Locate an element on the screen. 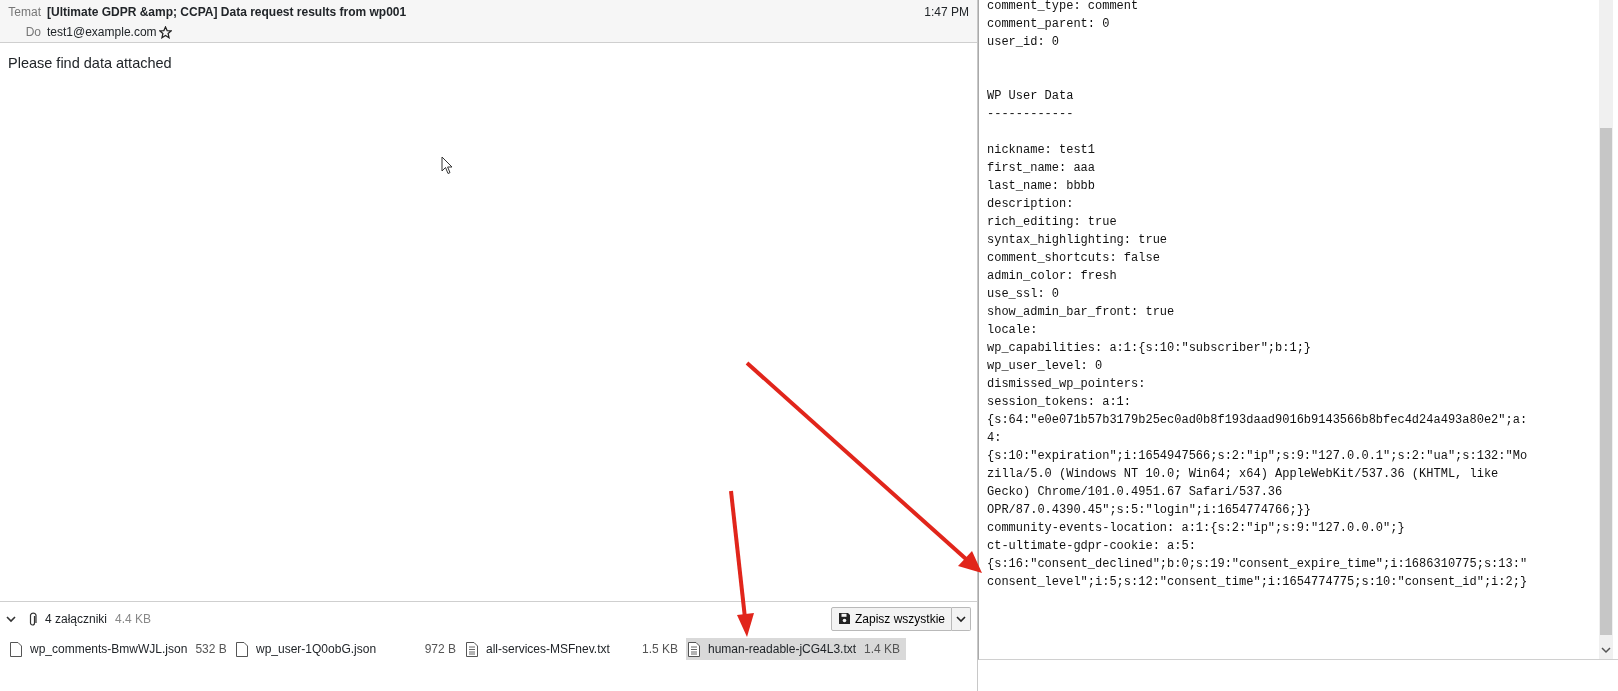 This screenshot has width=1618, height=691. text-line: nickname: test1 is located at coordinates (1042, 150).